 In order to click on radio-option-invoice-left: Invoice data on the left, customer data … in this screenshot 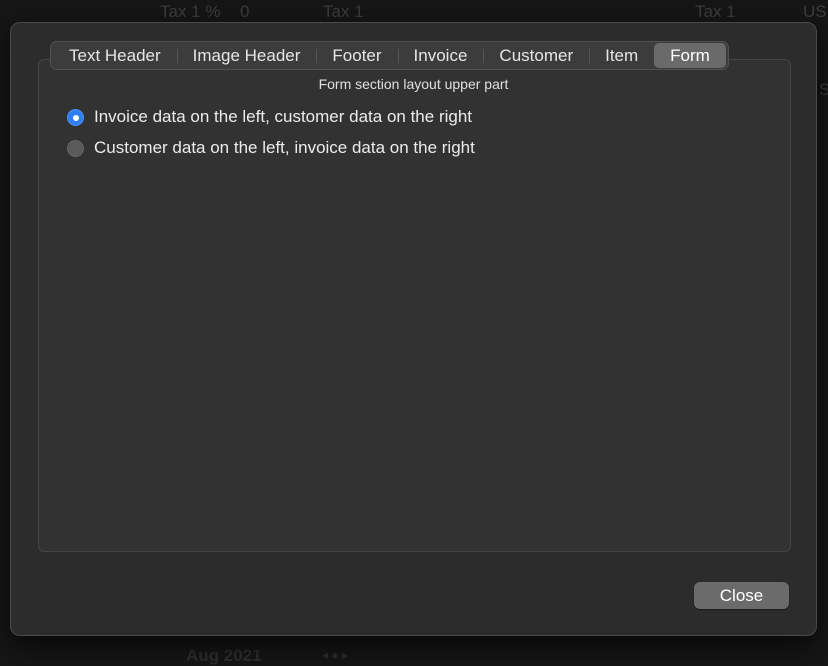, I will do `click(269, 117)`.